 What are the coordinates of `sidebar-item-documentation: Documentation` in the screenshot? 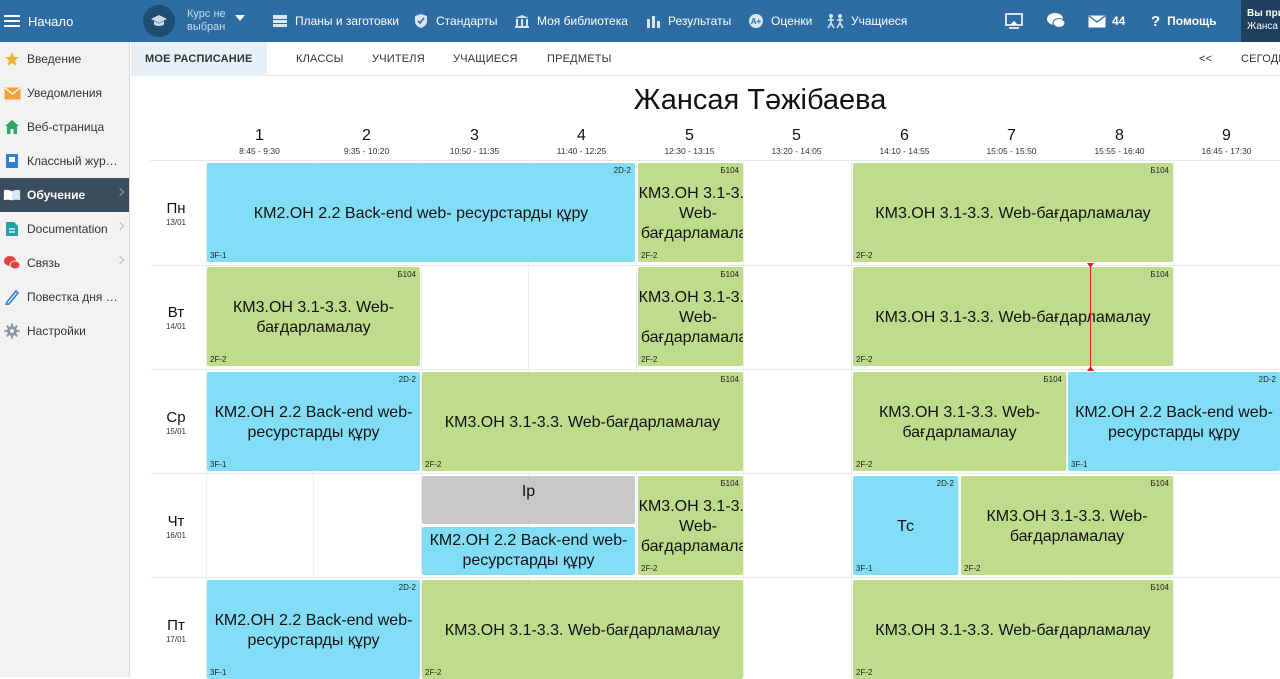 It's located at (64, 229).